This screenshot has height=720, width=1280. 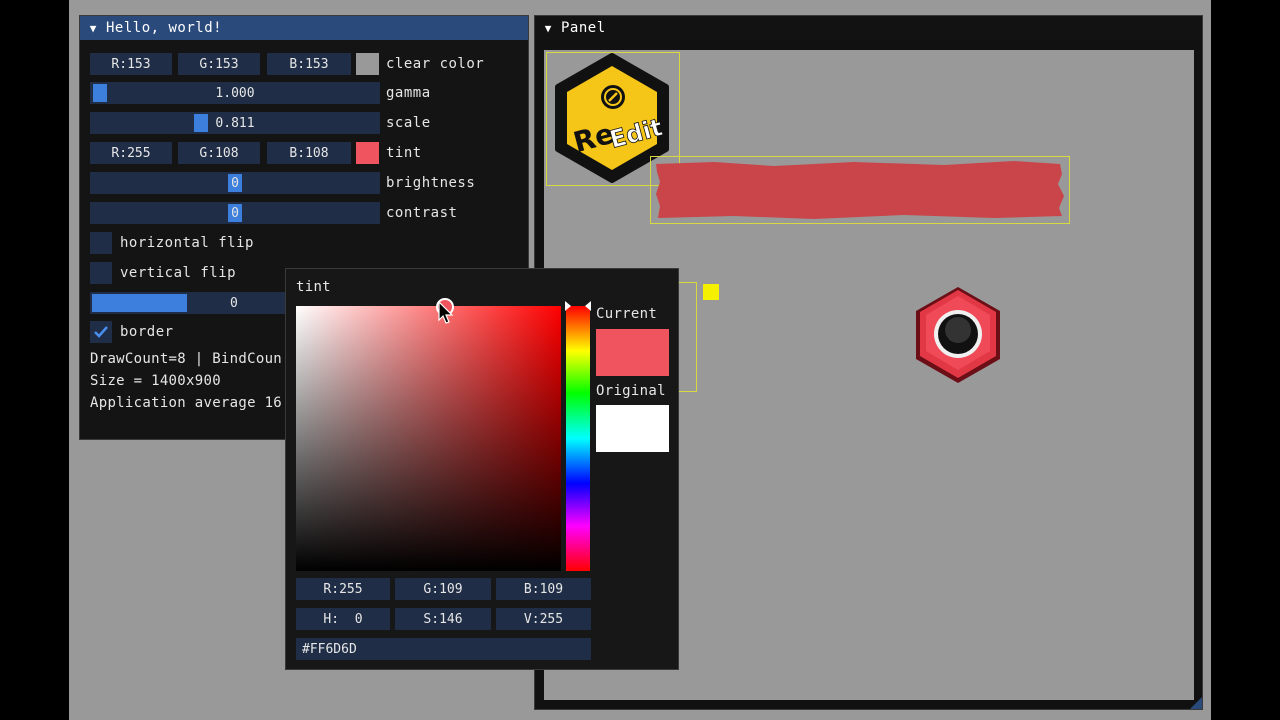 What do you see at coordinates (435, 64) in the screenshot?
I see `clear-color-label: clear color` at bounding box center [435, 64].